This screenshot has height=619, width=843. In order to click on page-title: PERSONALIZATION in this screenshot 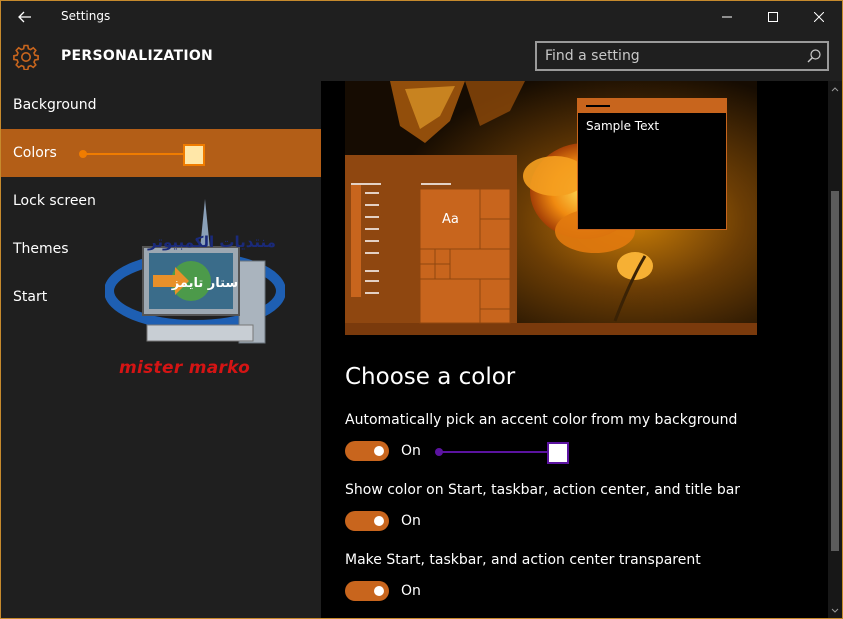, I will do `click(137, 56)`.